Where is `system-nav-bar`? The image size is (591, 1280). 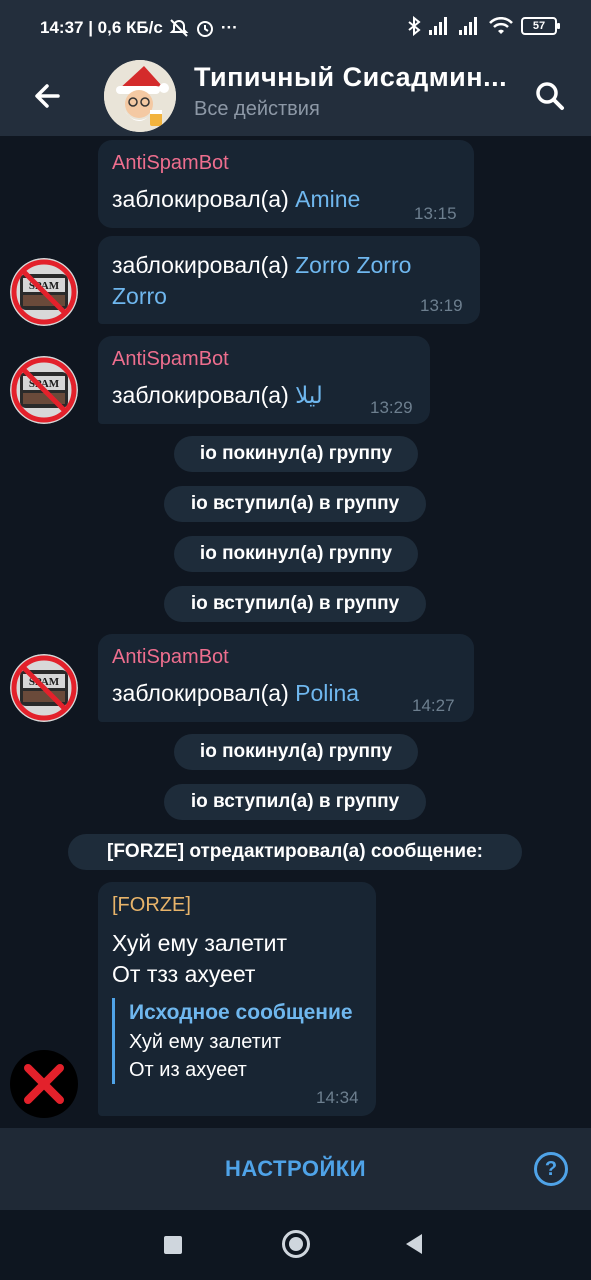
system-nav-bar is located at coordinates (295, 1245).